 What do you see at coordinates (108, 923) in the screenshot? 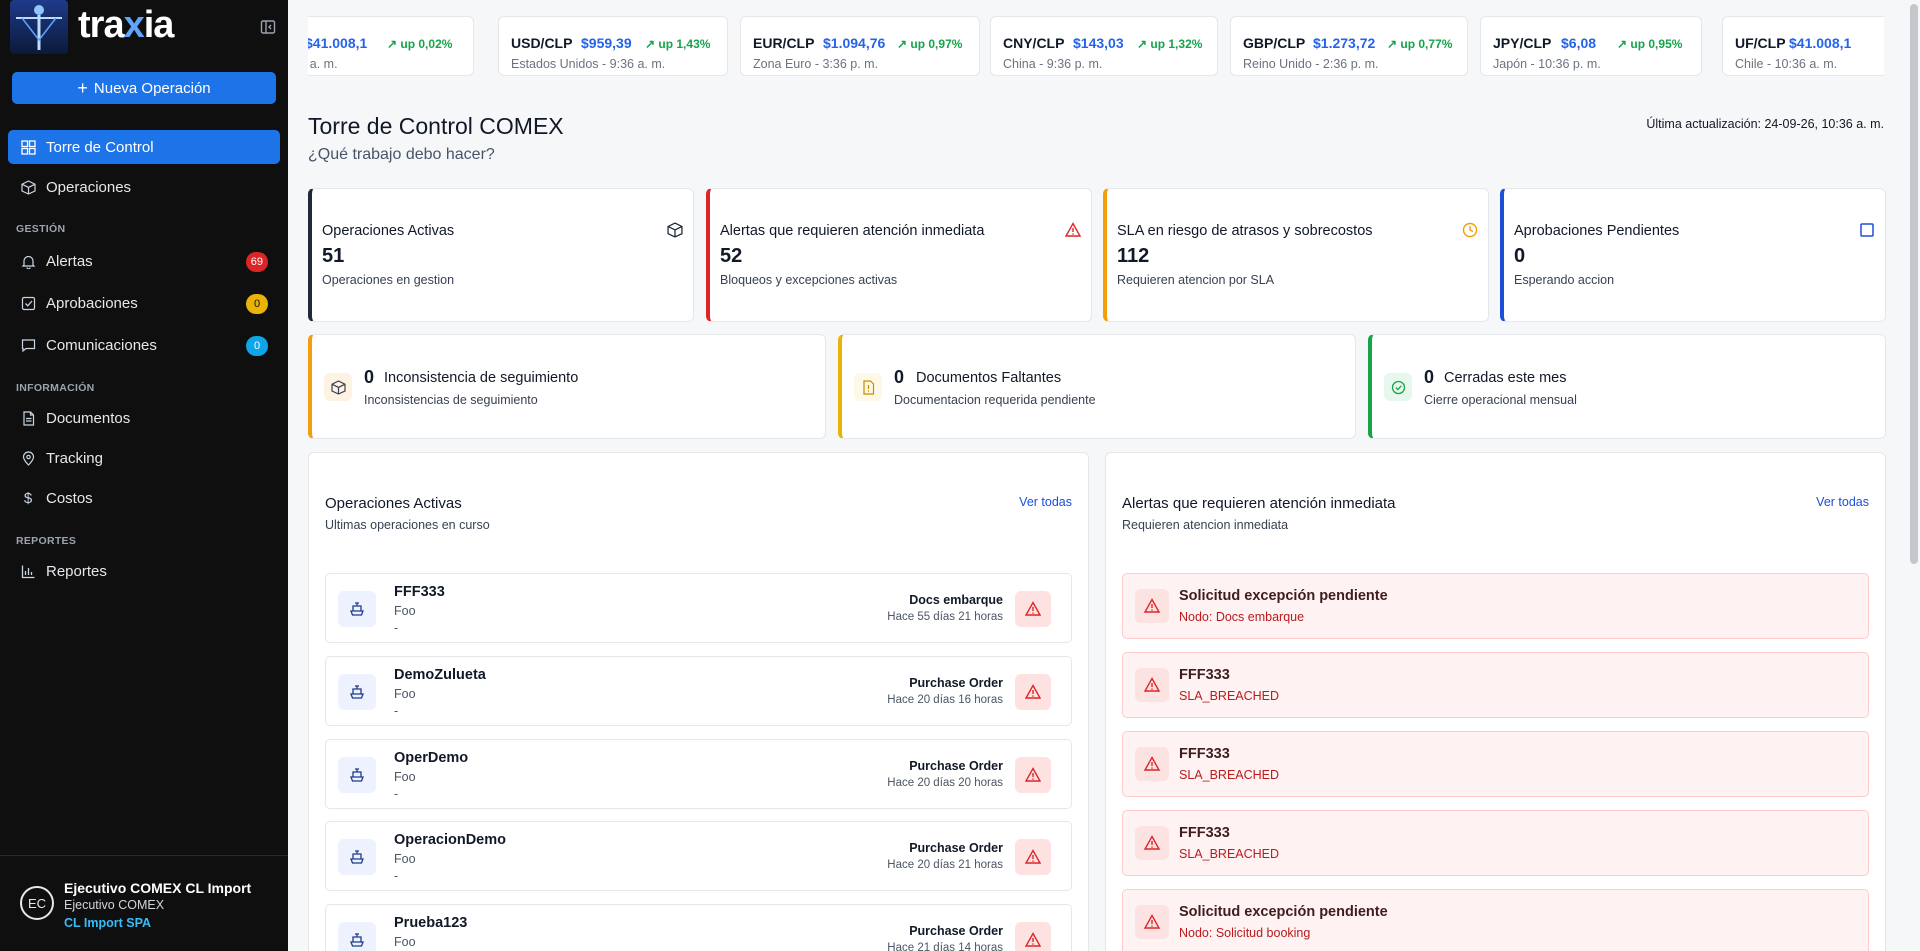
I see `user-company: CL Import SPA` at bounding box center [108, 923].